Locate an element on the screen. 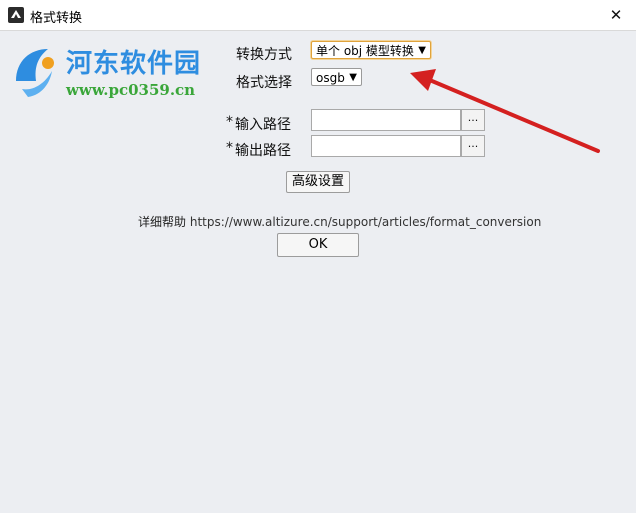 Image resolution: width=636 pixels, height=513 pixels. app-icon is located at coordinates (16, 15).